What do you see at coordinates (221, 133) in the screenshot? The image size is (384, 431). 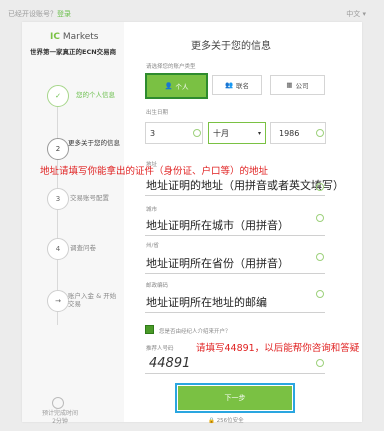 I see `dob-month-value: 十月` at bounding box center [221, 133].